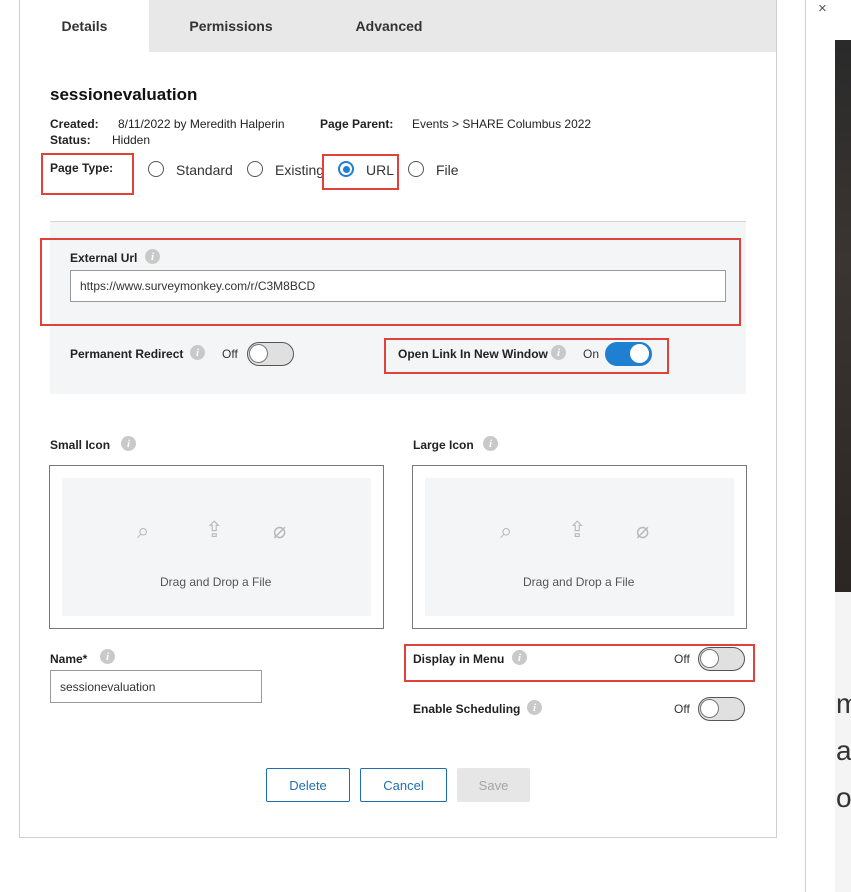 This screenshot has width=851, height=892. I want to click on external-url-label: External Url, so click(104, 258).